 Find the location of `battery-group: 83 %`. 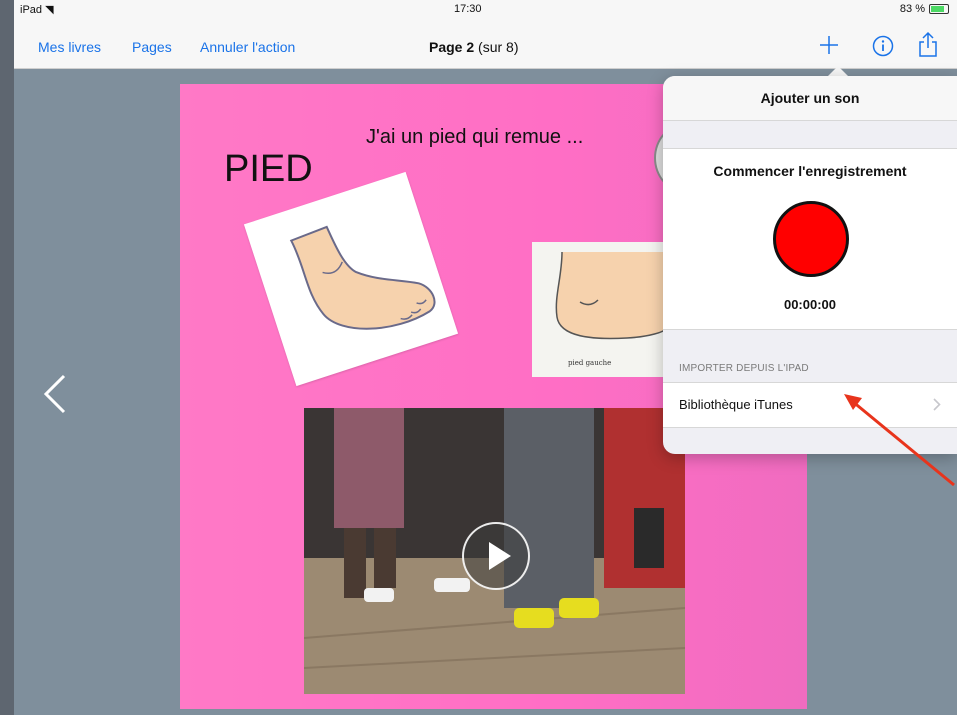

battery-group: 83 % is located at coordinates (924, 9).